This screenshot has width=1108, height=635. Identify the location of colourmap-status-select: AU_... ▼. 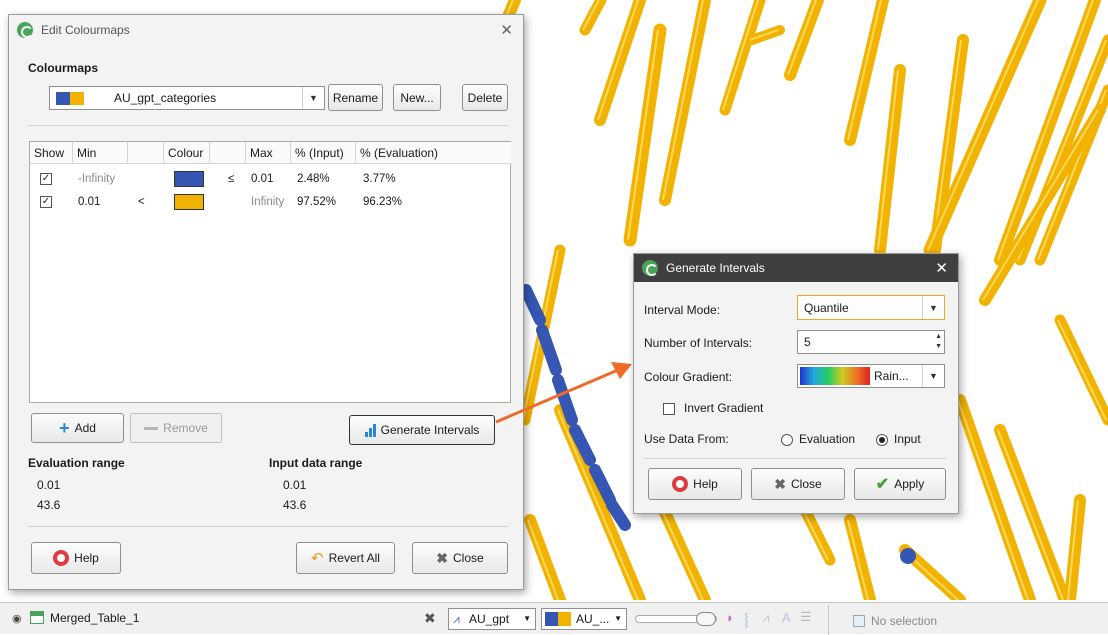
(584, 619).